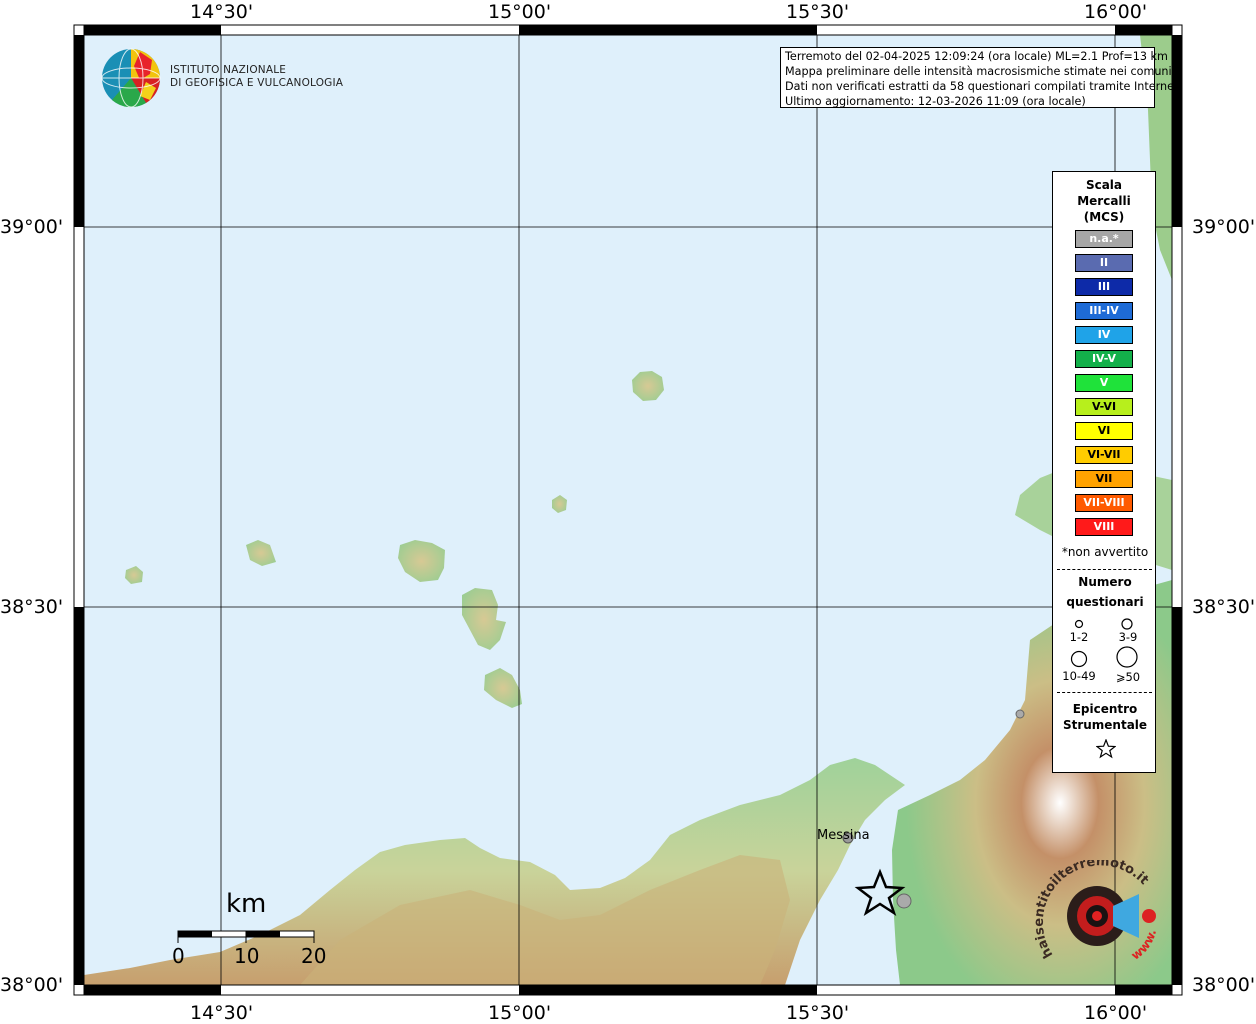 This screenshot has height=1024, width=1256. What do you see at coordinates (818, 1013) in the screenshot?
I see `lon-label-bottom-3: 15°30'` at bounding box center [818, 1013].